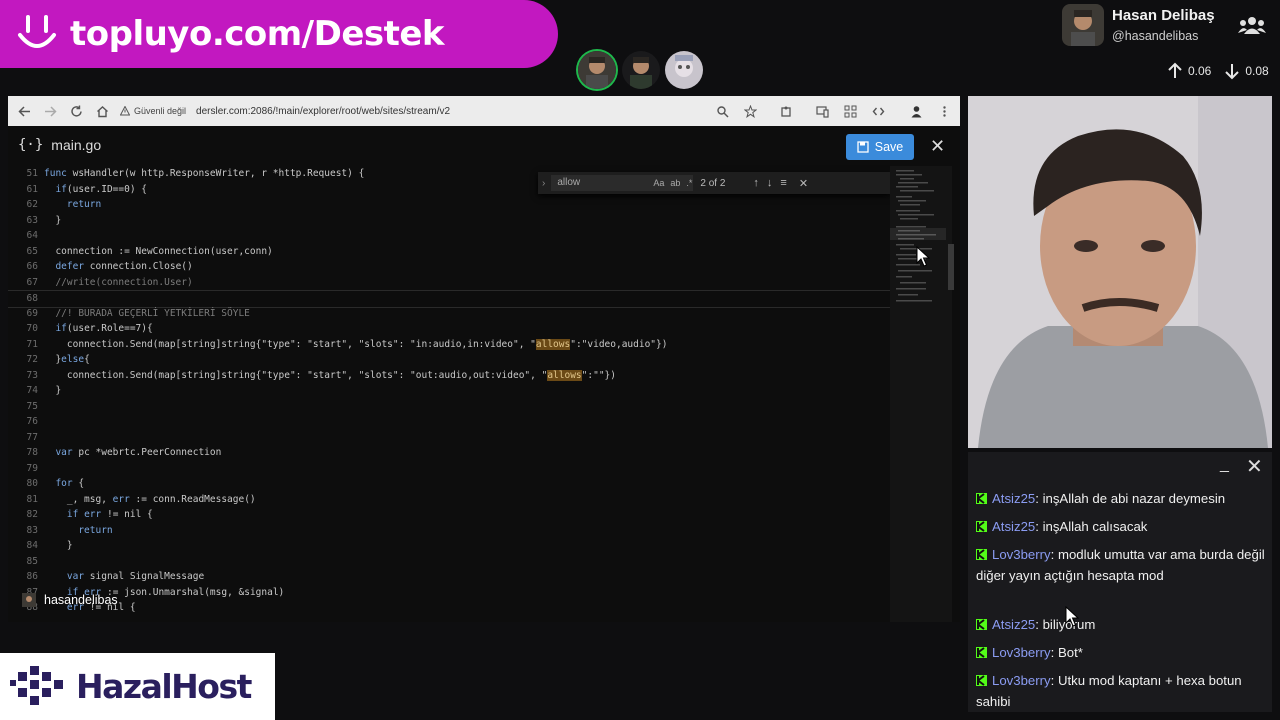 This screenshot has height=720, width=1280. Describe the element at coordinates (102, 111) in the screenshot. I see `home-button` at that location.